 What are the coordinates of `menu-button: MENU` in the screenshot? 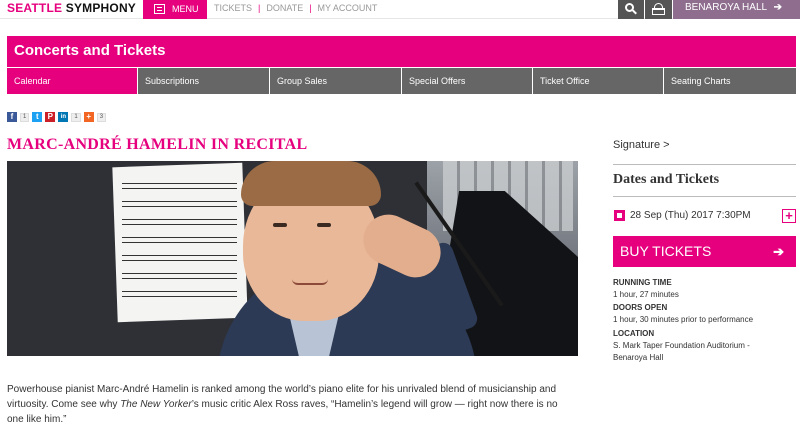 It's located at (175, 9).